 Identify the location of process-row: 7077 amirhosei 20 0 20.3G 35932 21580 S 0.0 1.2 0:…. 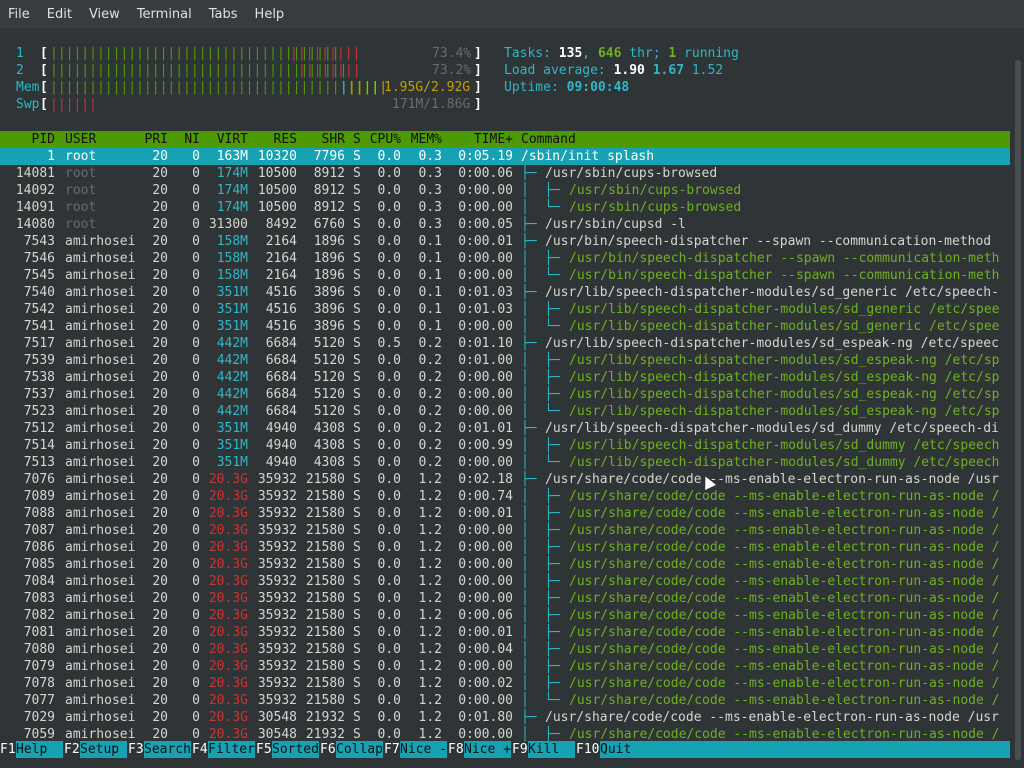
(505, 700).